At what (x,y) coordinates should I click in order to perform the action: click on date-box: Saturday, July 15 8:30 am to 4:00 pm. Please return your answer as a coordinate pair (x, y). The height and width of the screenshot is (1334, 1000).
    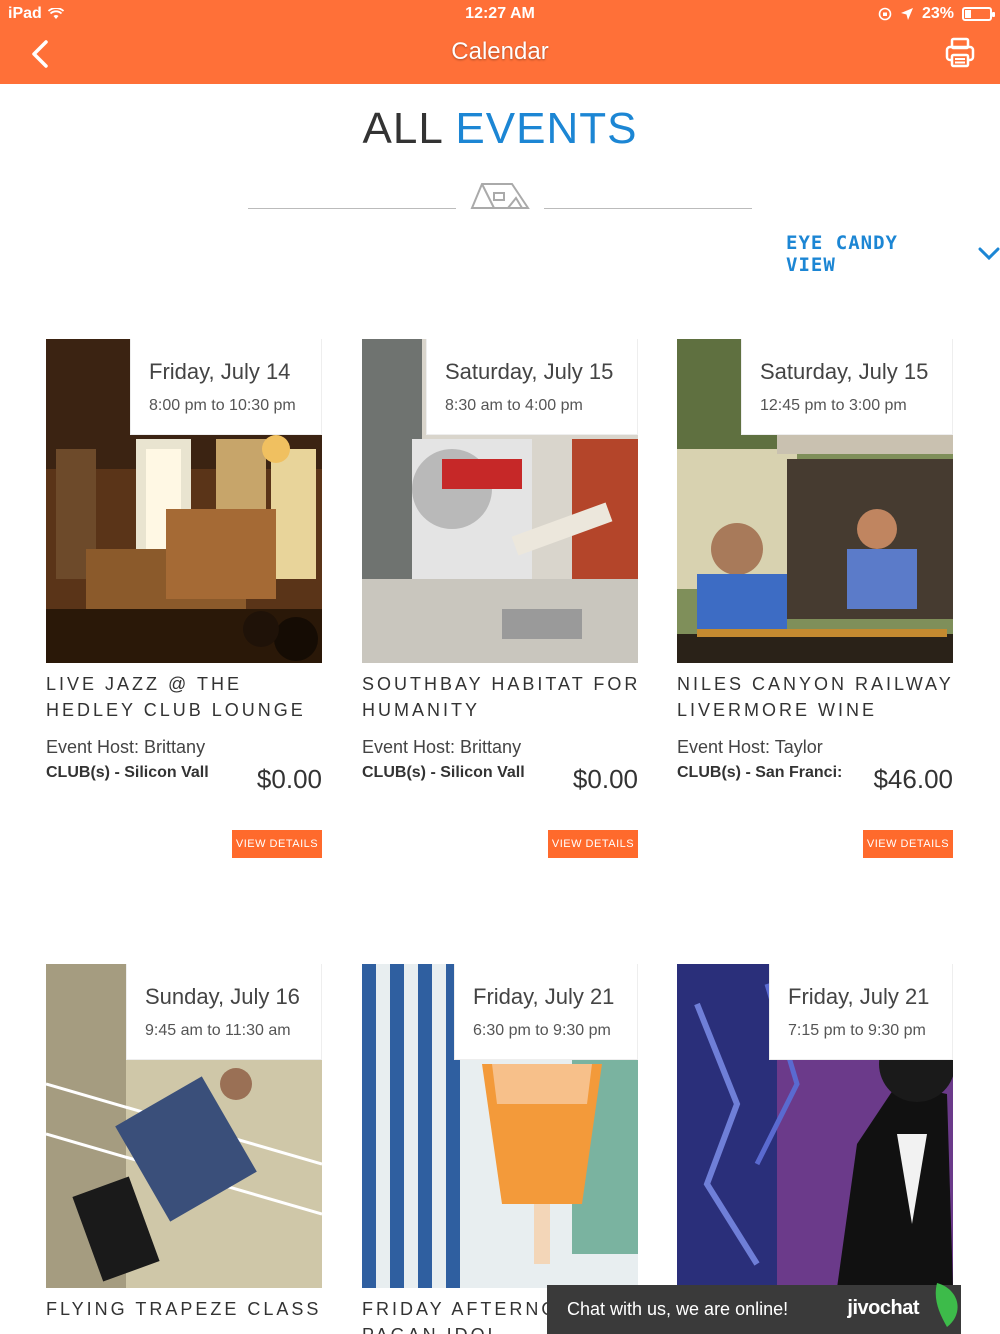
    Looking at the image, I should click on (532, 387).